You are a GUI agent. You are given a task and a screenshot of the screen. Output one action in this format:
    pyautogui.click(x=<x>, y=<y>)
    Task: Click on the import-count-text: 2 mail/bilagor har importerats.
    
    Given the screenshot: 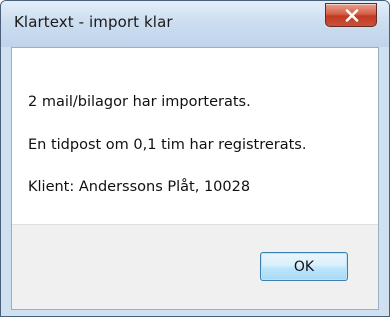 What is the action you would take?
    pyautogui.click(x=139, y=102)
    